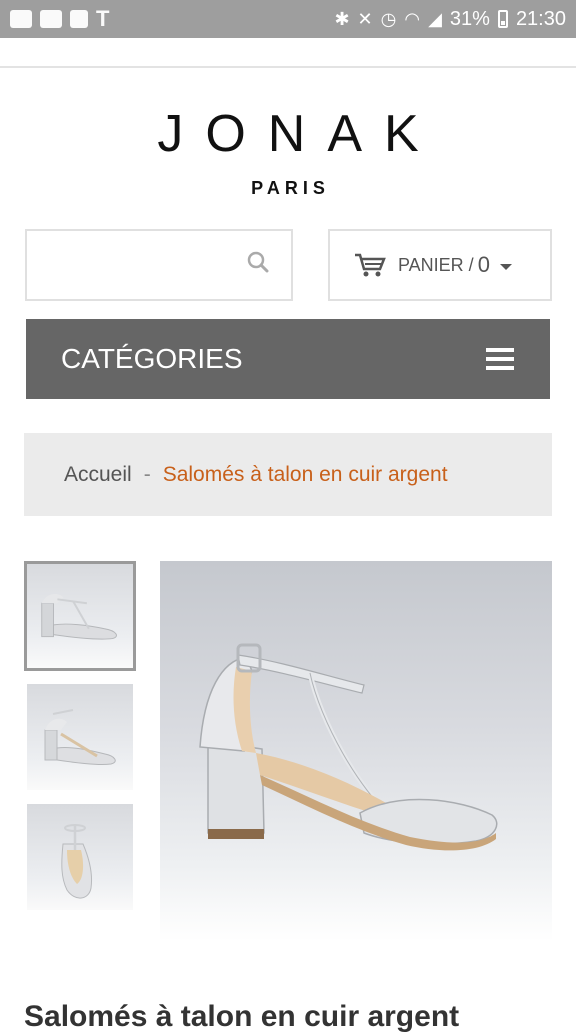 The height and width of the screenshot is (1034, 576). Describe the element at coordinates (342, 18) in the screenshot. I see `bluetooth-icon: ✱` at that location.